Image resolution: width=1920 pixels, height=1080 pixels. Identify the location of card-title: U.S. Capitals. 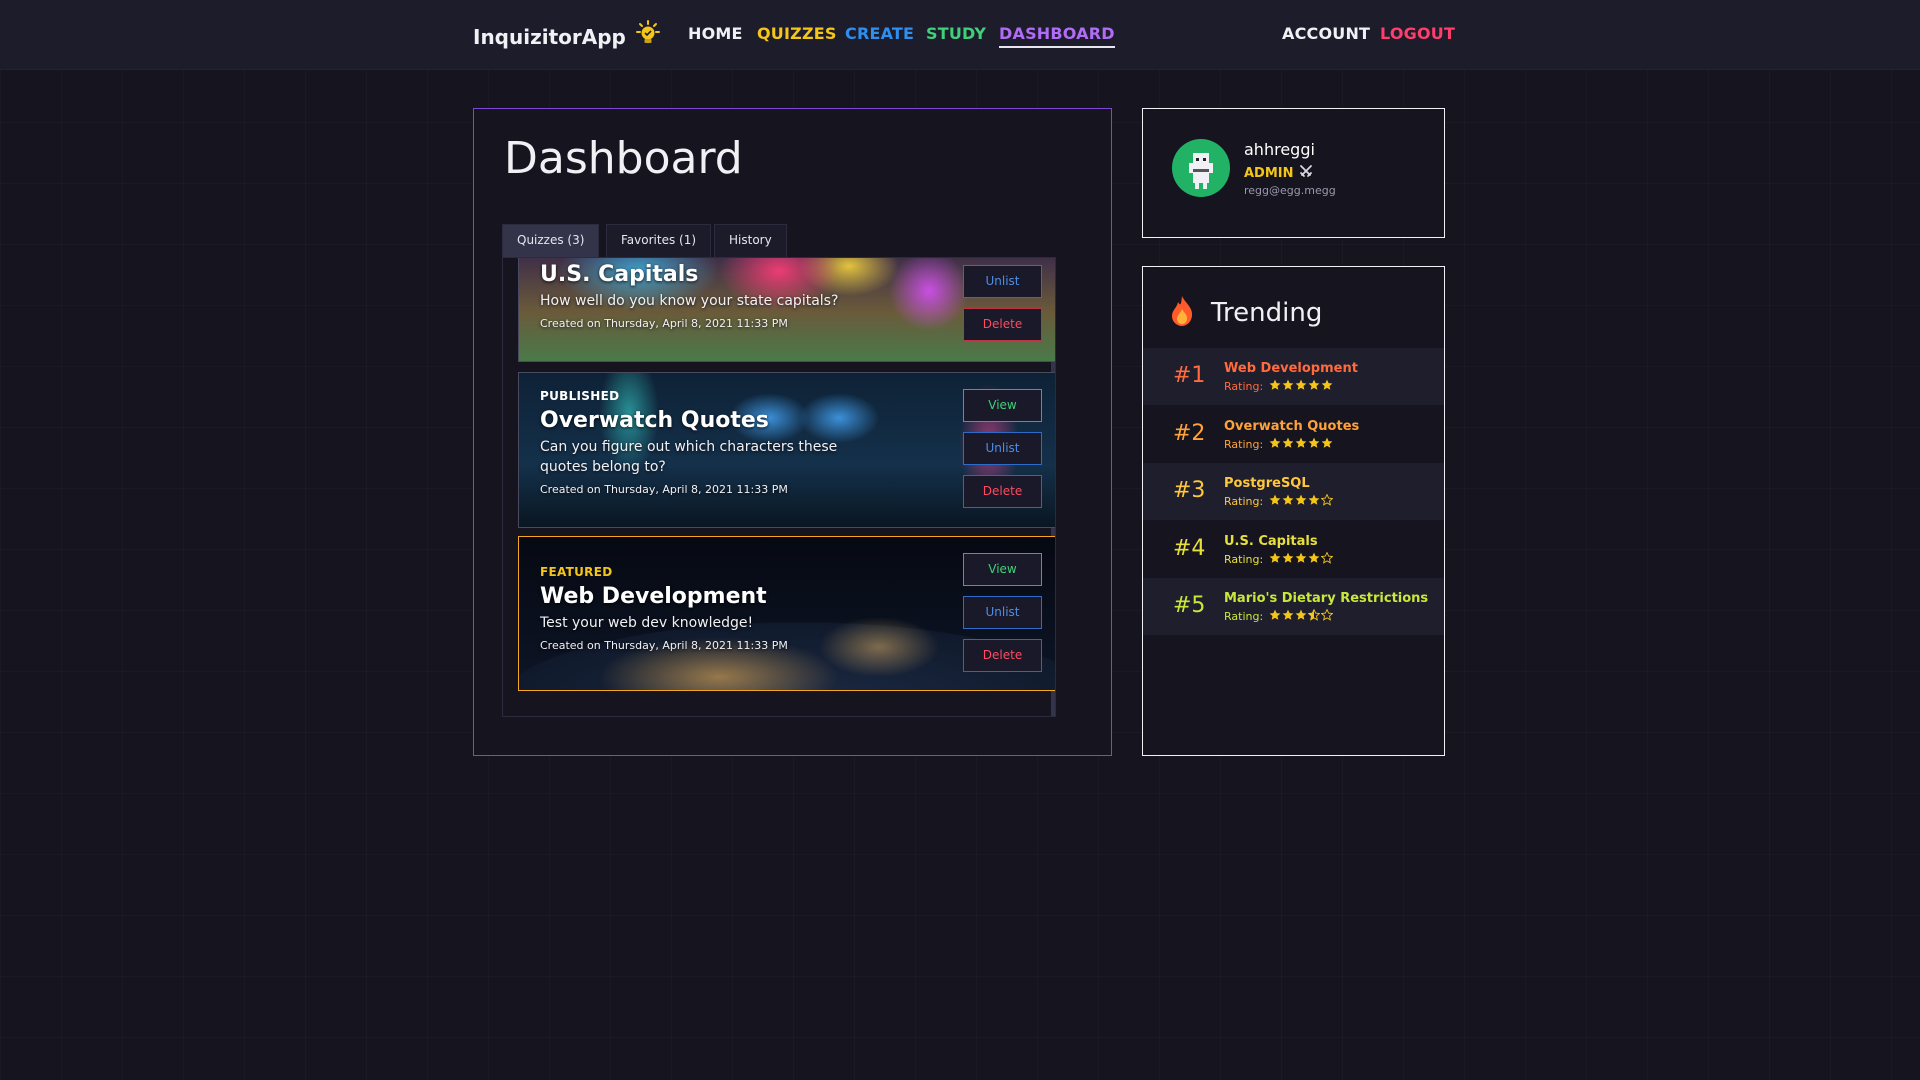
(619, 274).